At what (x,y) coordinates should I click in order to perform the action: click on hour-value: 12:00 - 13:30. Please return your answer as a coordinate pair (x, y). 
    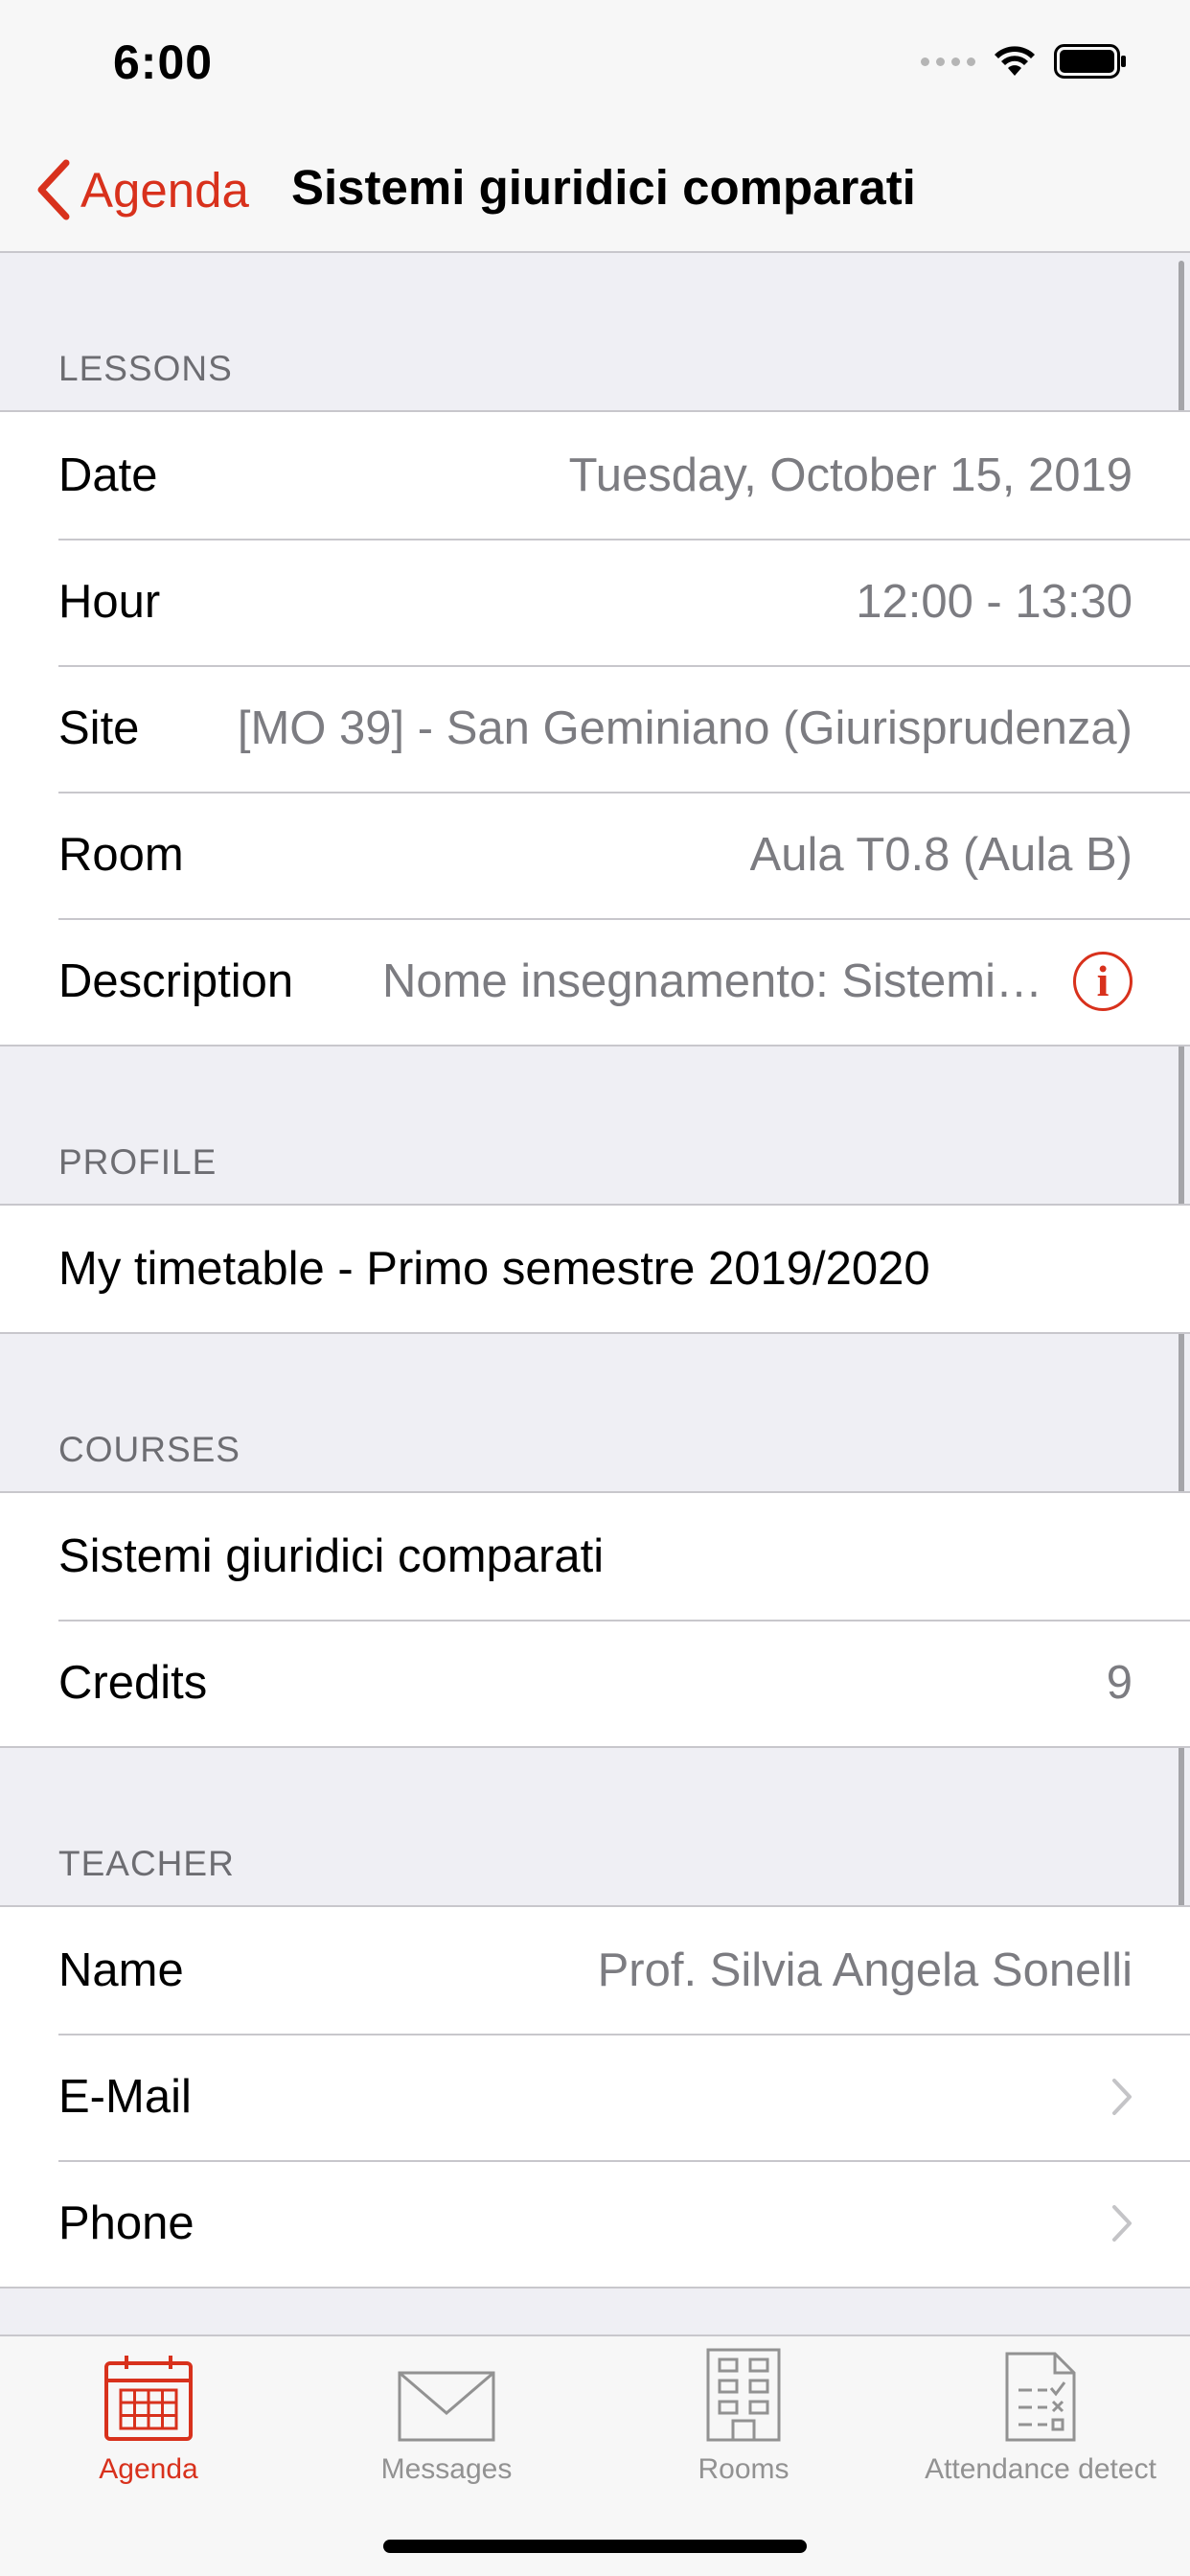
    Looking at the image, I should click on (995, 602).